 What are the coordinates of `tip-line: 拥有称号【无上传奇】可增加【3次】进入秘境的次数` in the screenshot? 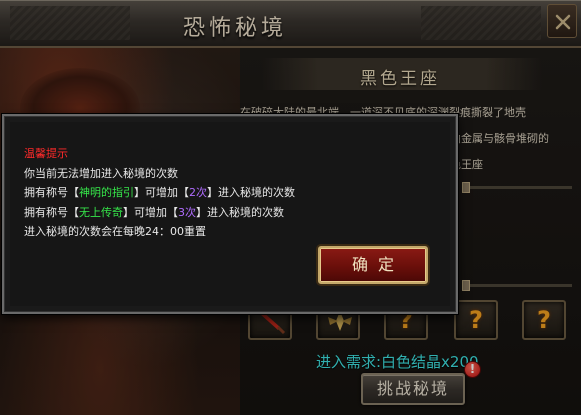 It's located at (159, 213).